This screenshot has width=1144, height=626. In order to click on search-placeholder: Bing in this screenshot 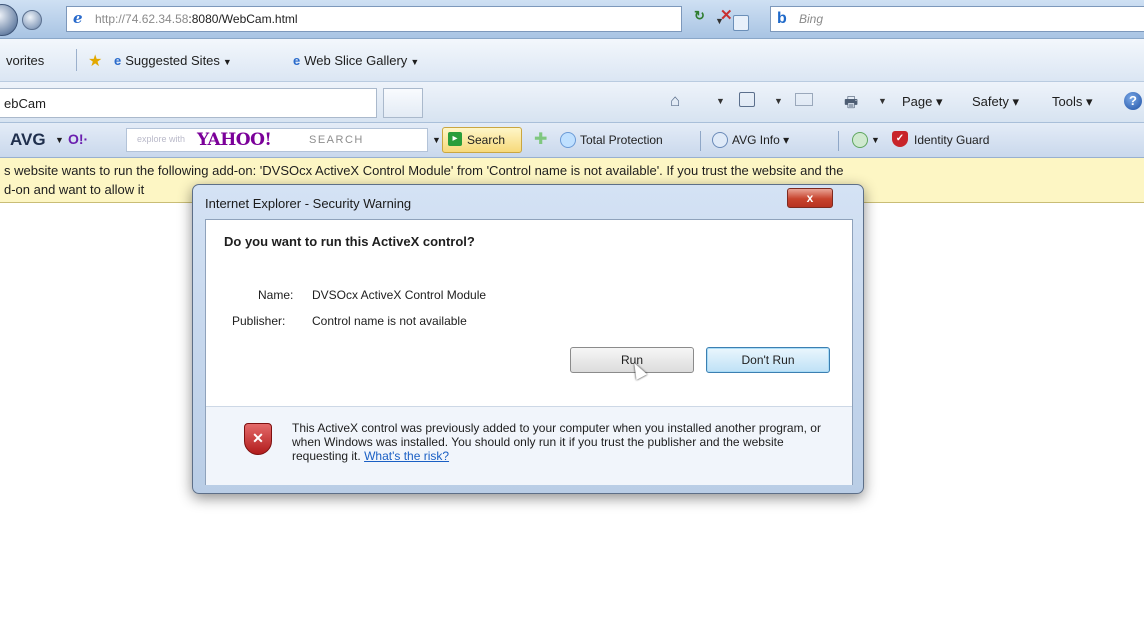, I will do `click(811, 19)`.